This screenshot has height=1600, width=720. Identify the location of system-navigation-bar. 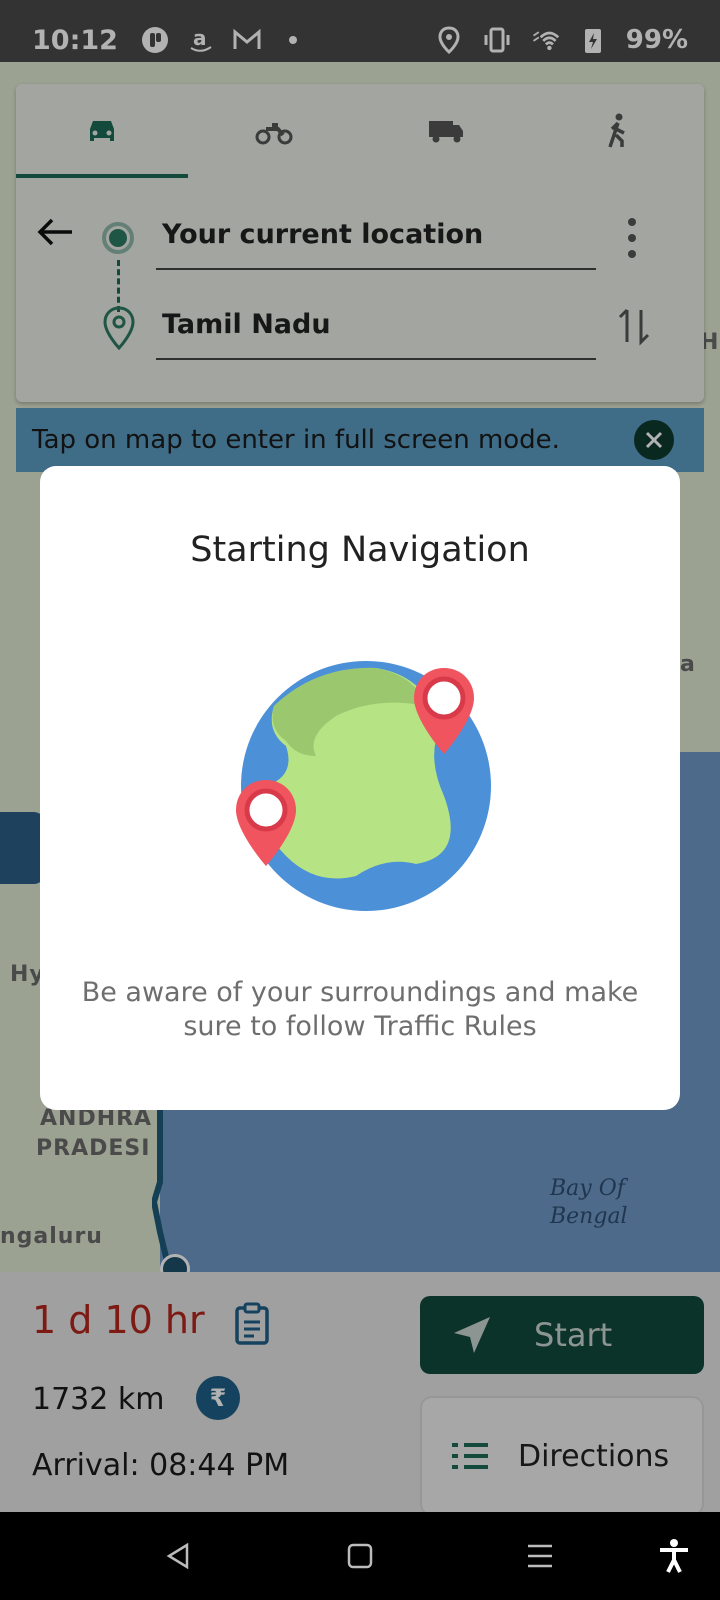
(360, 1556).